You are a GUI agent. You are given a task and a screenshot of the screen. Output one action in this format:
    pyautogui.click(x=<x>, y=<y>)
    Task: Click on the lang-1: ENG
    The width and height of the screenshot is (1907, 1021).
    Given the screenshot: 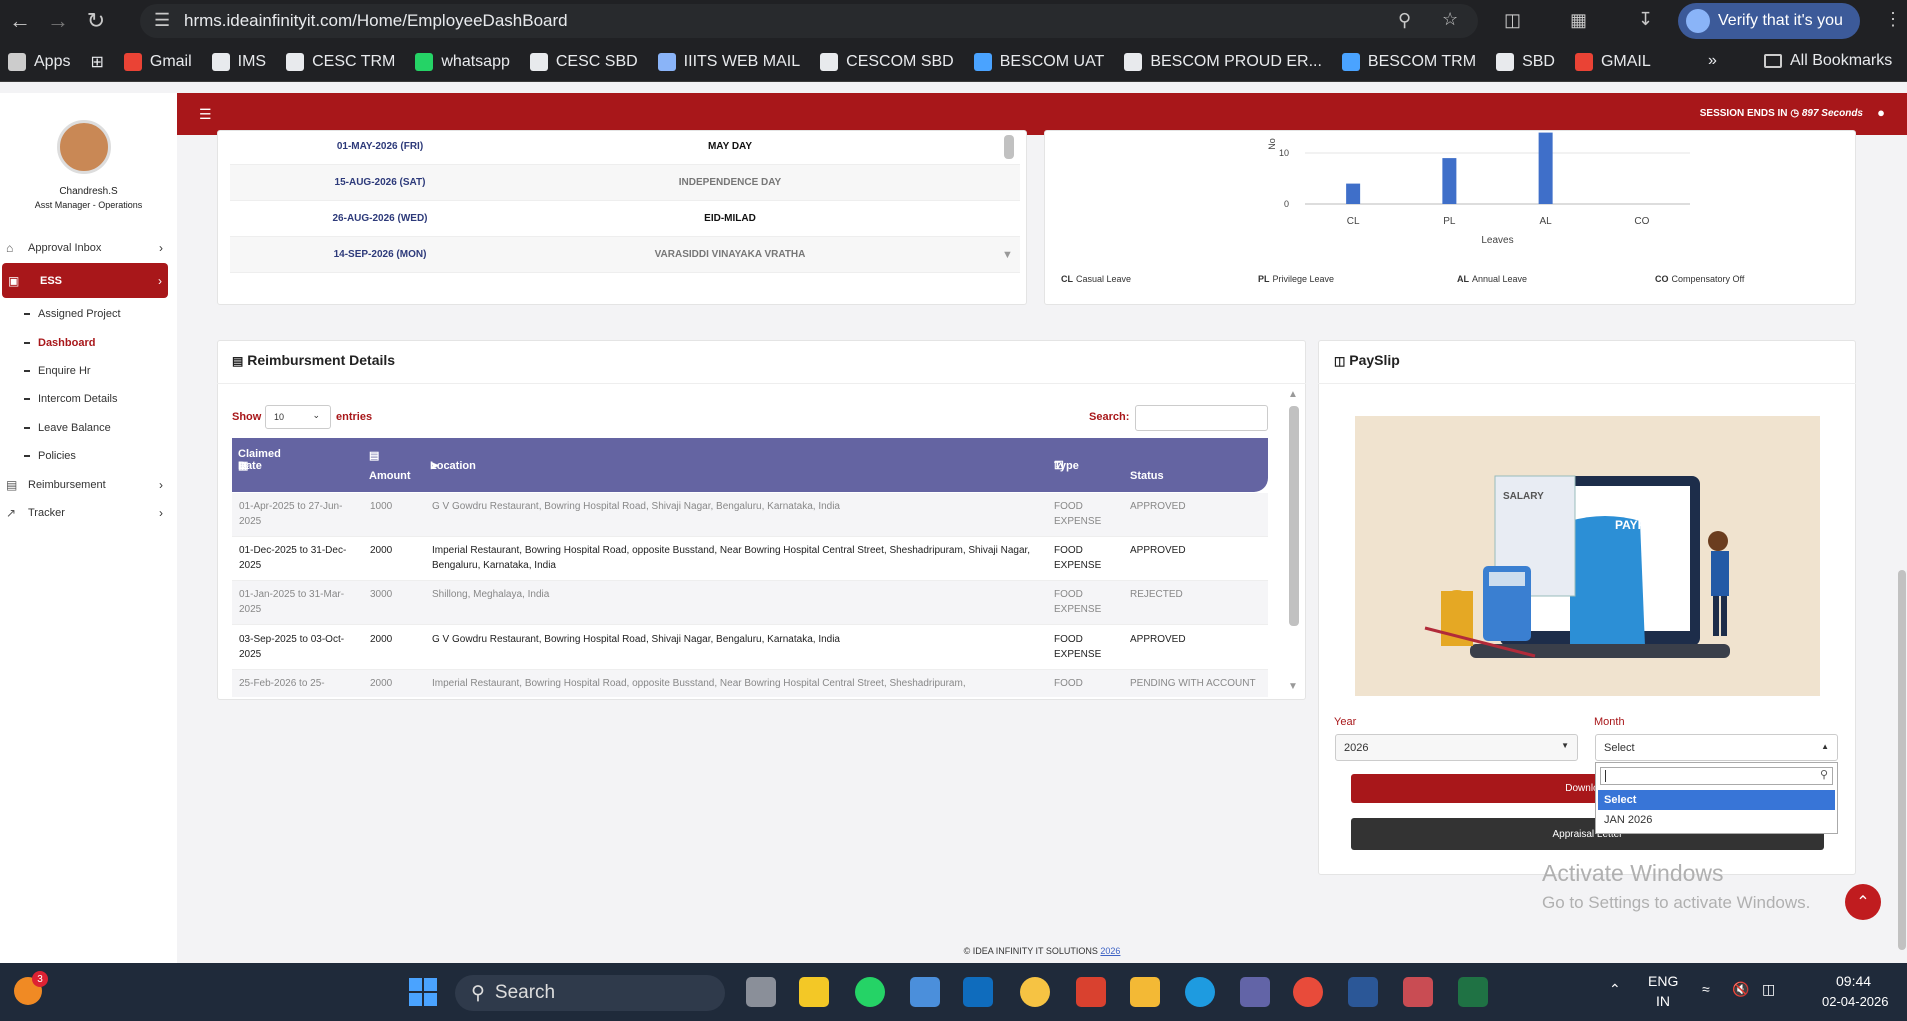 What is the action you would take?
    pyautogui.click(x=1663, y=981)
    